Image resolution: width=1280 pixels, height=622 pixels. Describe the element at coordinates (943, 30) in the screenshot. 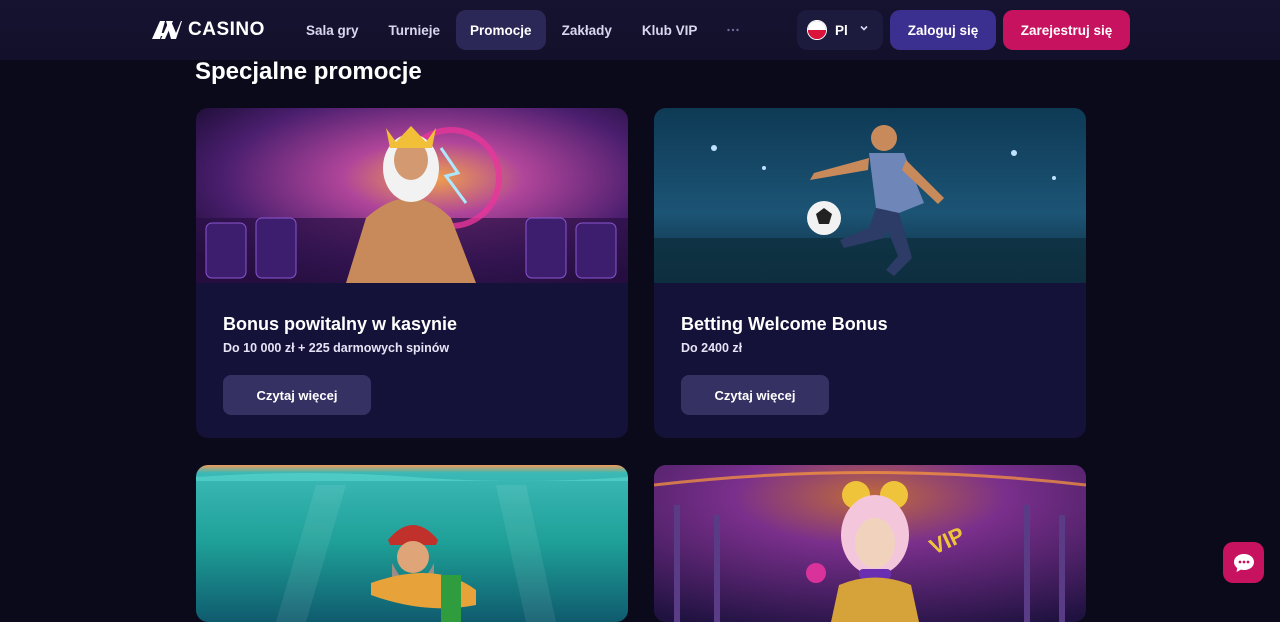

I see `login-button: Zaloguj się` at that location.